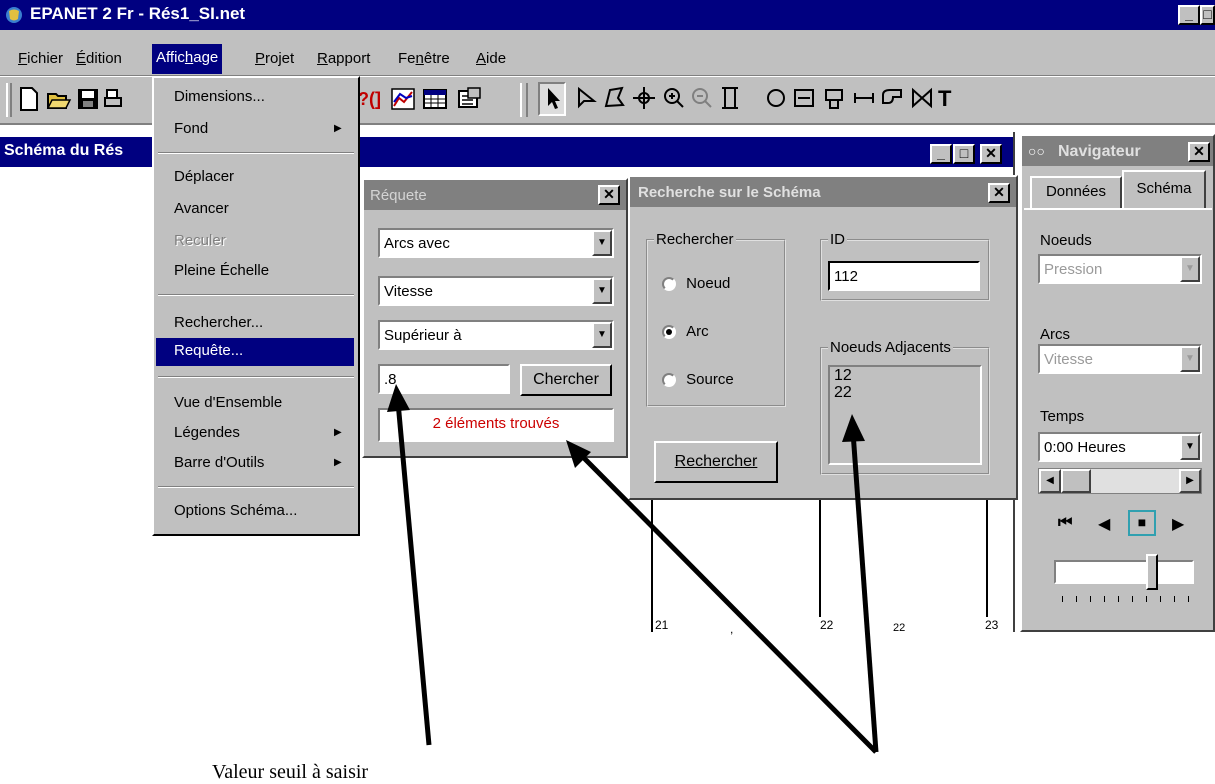  What do you see at coordinates (1104, 524) in the screenshot?
I see `back-icon: ◀` at bounding box center [1104, 524].